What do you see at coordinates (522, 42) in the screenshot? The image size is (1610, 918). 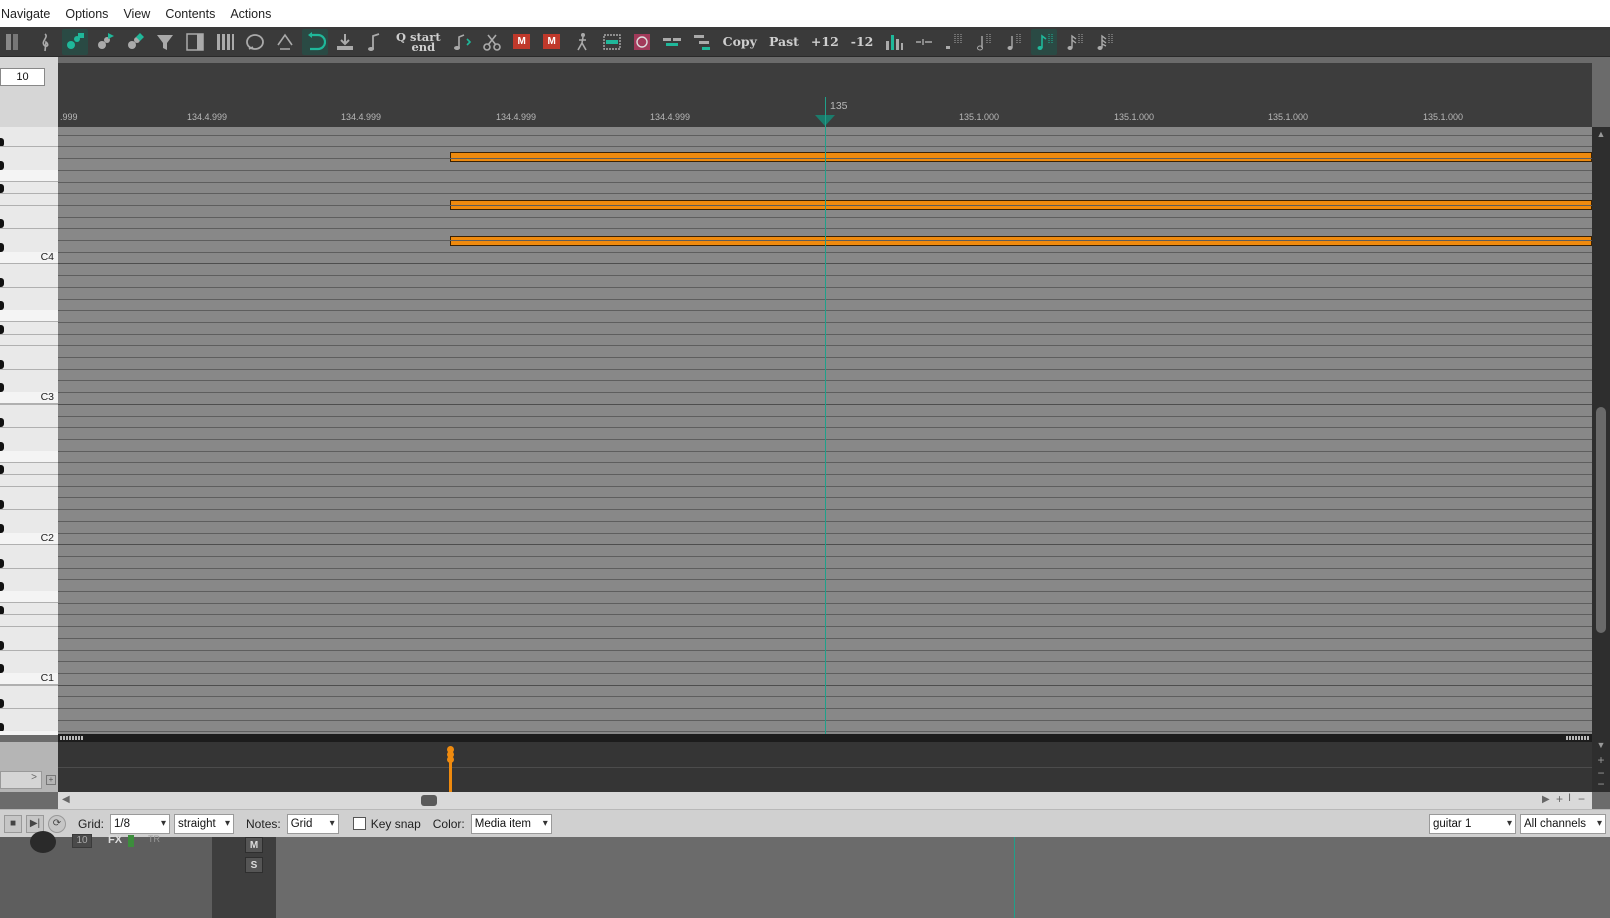 I see `mute-button: M` at bounding box center [522, 42].